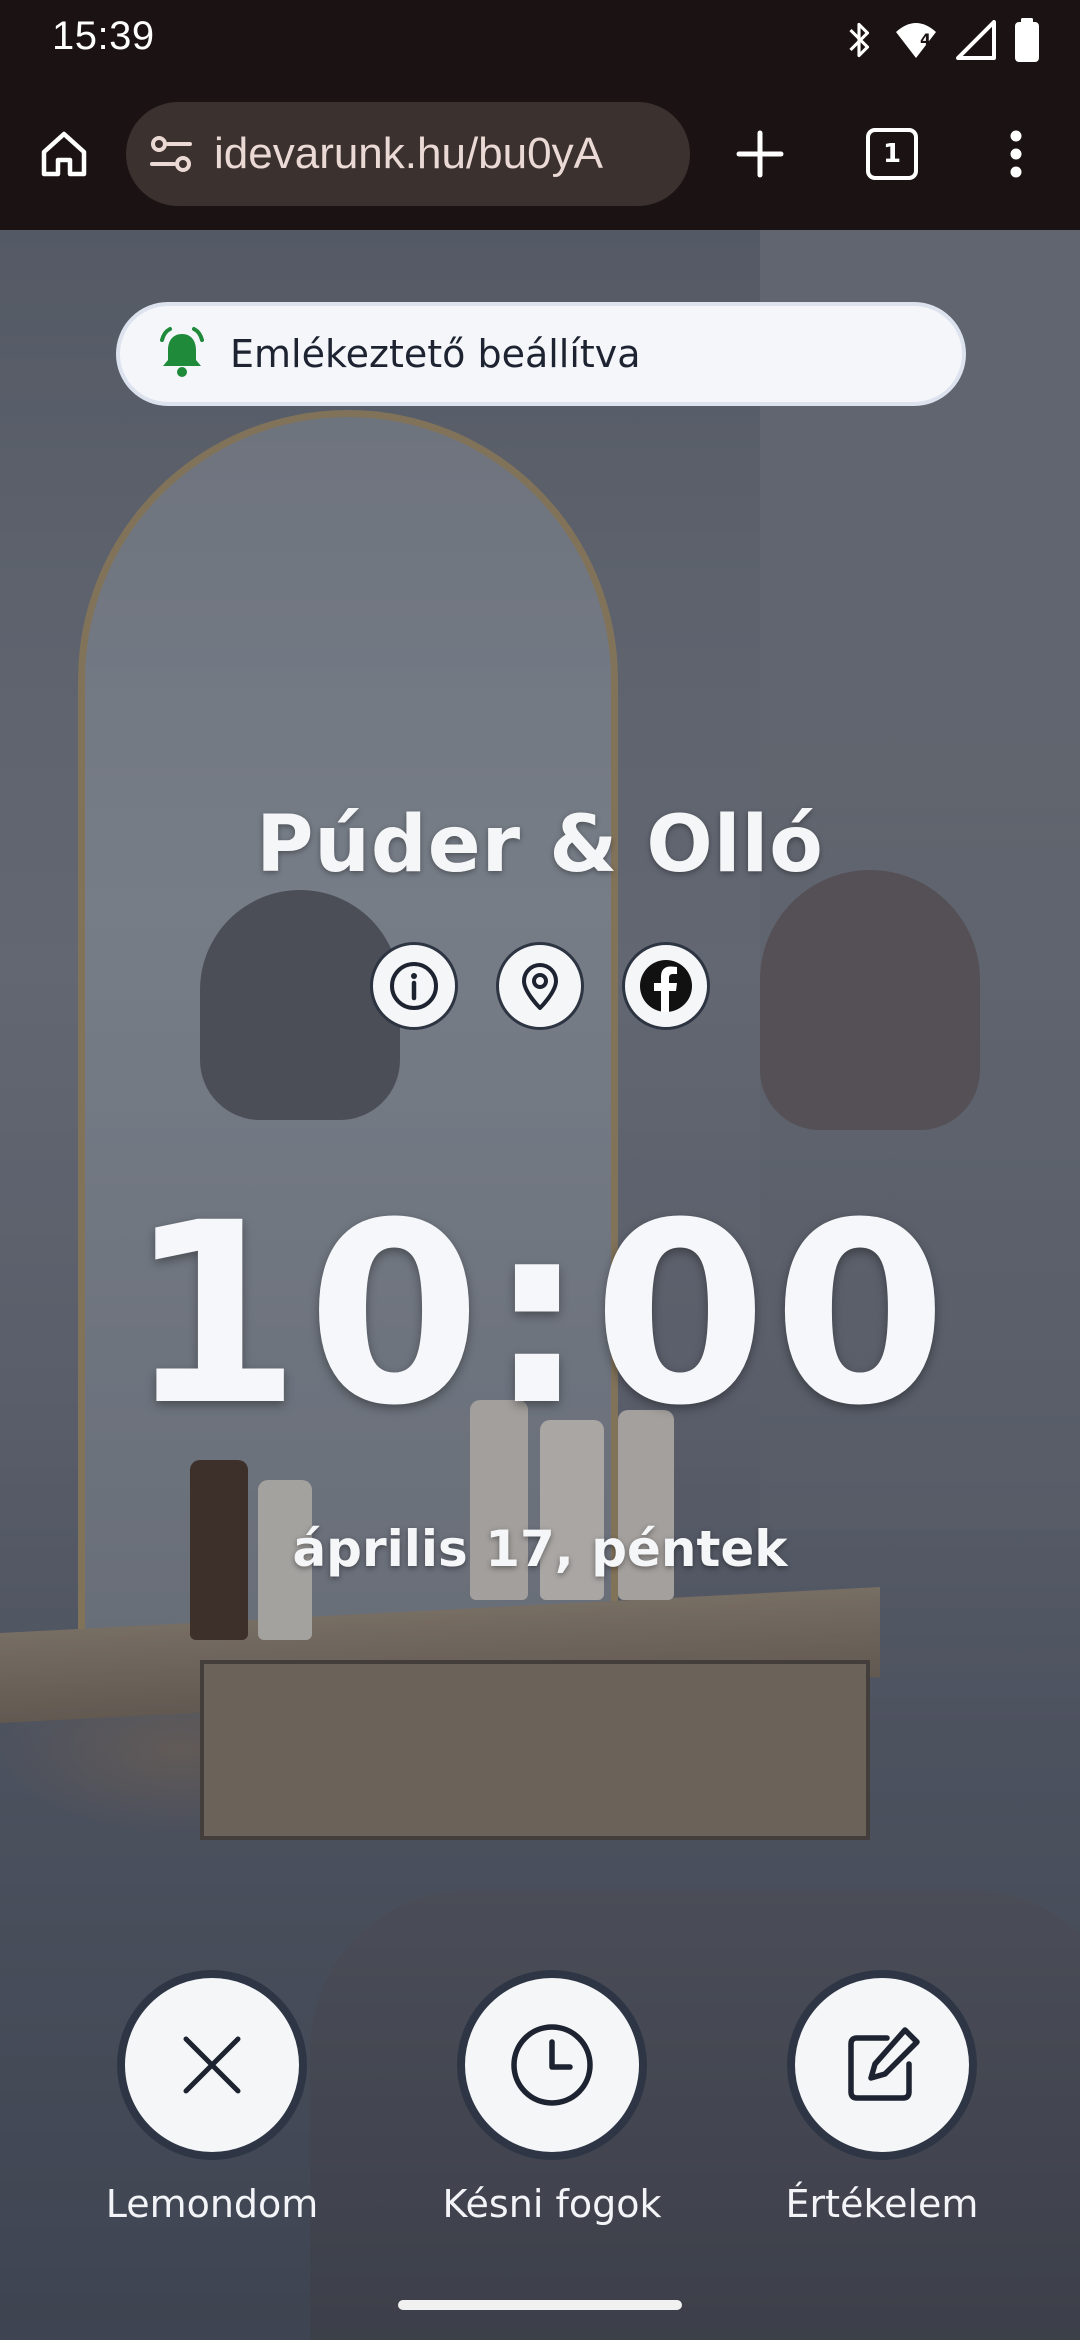 Image resolution: width=1080 pixels, height=2340 pixels. What do you see at coordinates (171, 154) in the screenshot?
I see `site-settings-icon` at bounding box center [171, 154].